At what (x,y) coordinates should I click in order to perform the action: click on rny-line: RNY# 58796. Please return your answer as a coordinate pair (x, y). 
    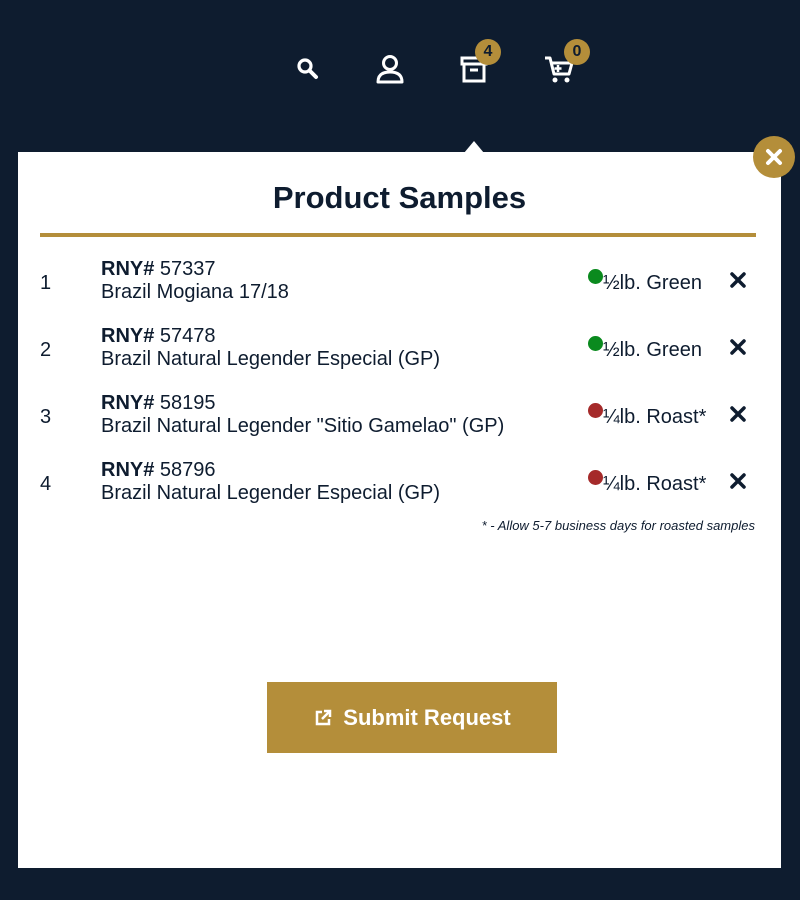
    Looking at the image, I should click on (270, 470).